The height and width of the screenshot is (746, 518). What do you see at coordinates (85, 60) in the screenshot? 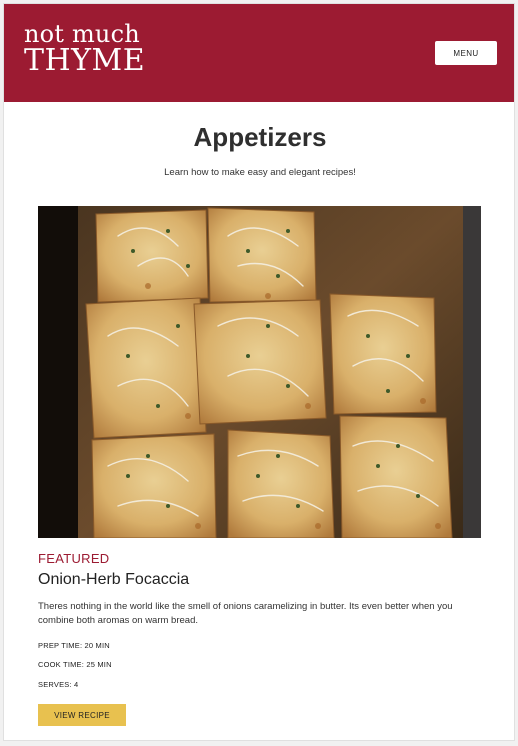
I see `logo-line-2: THYME` at bounding box center [85, 60].